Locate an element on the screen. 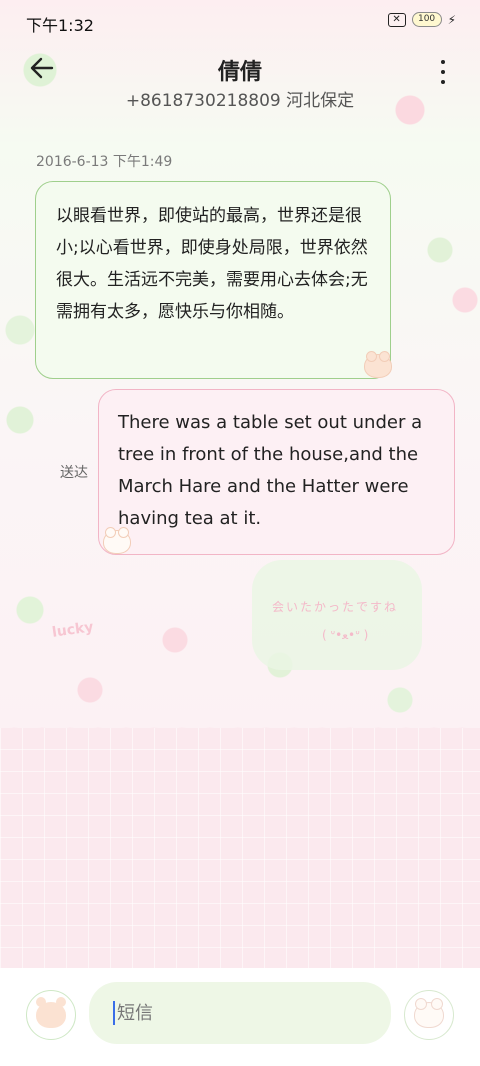  status-time: 下午1:32 is located at coordinates (60, 25).